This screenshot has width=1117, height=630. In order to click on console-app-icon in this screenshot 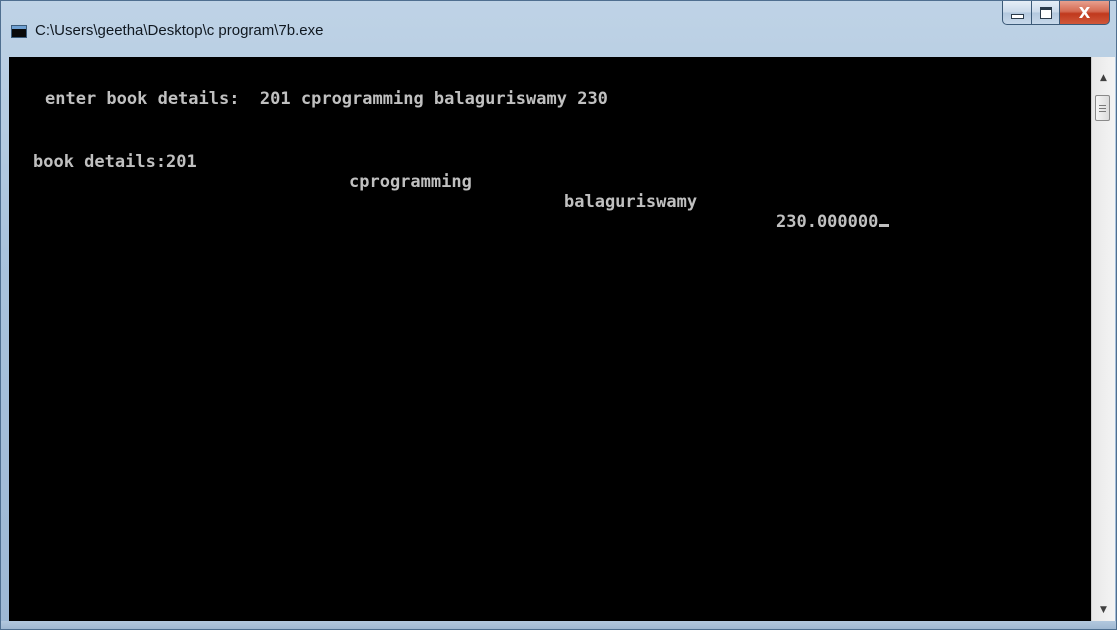, I will do `click(19, 31)`.